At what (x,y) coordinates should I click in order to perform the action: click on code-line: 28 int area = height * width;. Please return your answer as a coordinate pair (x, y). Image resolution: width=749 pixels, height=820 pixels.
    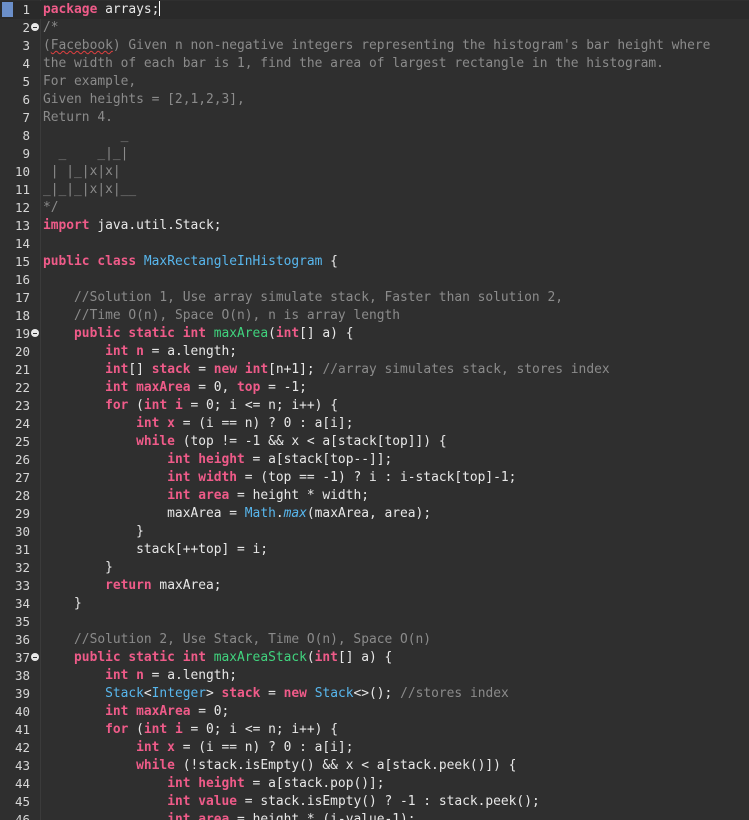
    Looking at the image, I should click on (374, 496).